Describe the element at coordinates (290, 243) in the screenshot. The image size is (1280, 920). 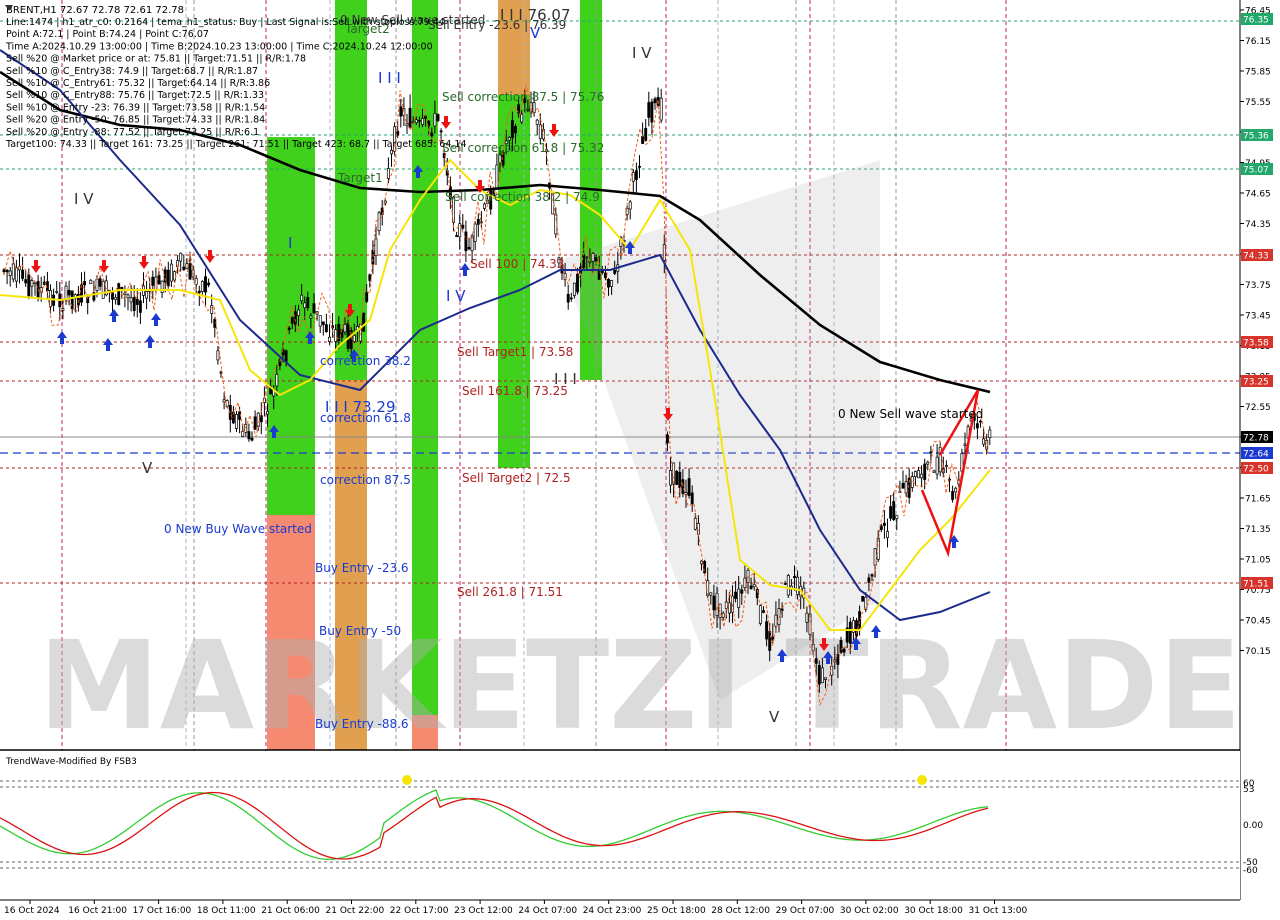
I see `label-wave-i: I` at that location.